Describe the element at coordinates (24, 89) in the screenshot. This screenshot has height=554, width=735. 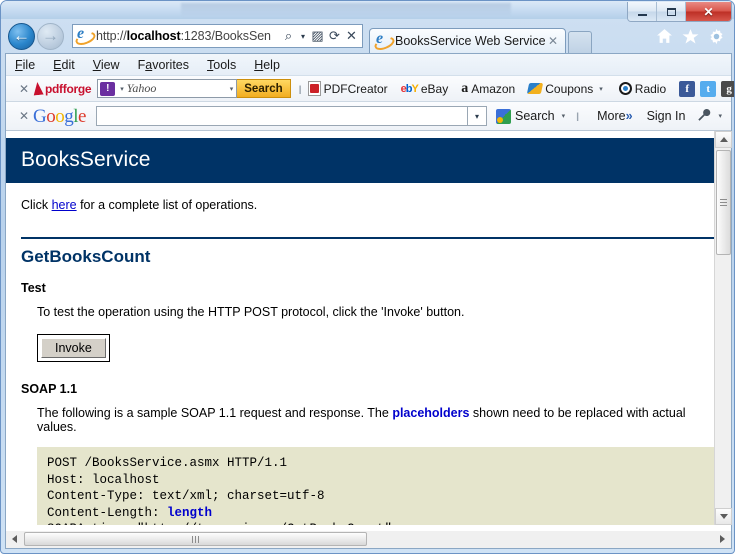
I see `pdfforge-close-icon: ✕` at that location.